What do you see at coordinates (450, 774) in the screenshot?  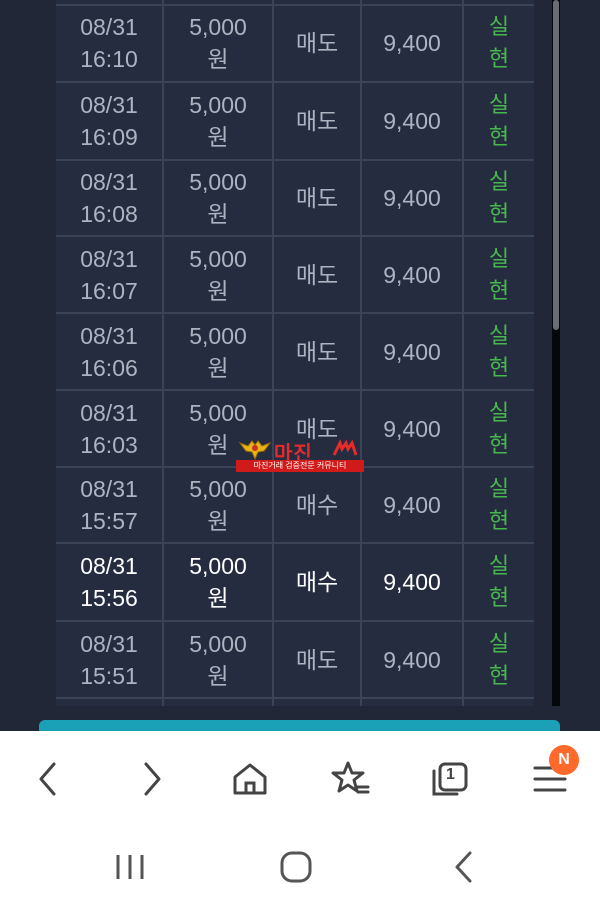 I see `tabs-count: 1` at bounding box center [450, 774].